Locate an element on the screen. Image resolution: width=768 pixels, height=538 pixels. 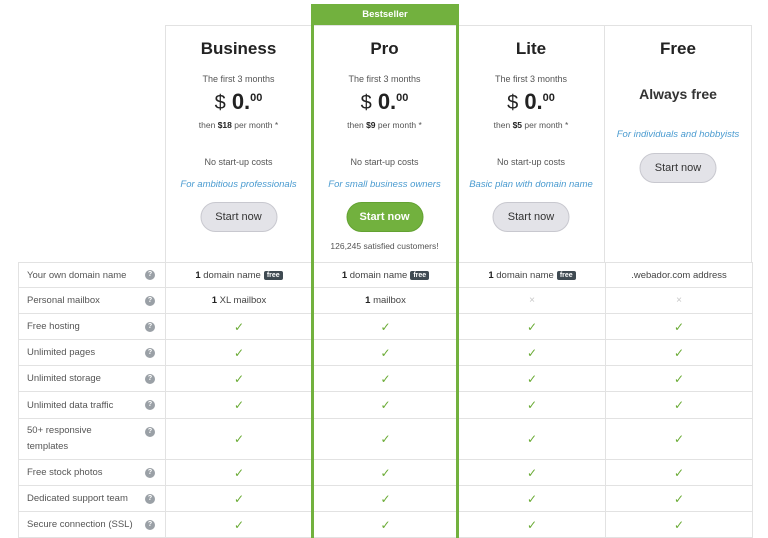
feature-value: 1 XL mailbox is located at coordinates (239, 300).